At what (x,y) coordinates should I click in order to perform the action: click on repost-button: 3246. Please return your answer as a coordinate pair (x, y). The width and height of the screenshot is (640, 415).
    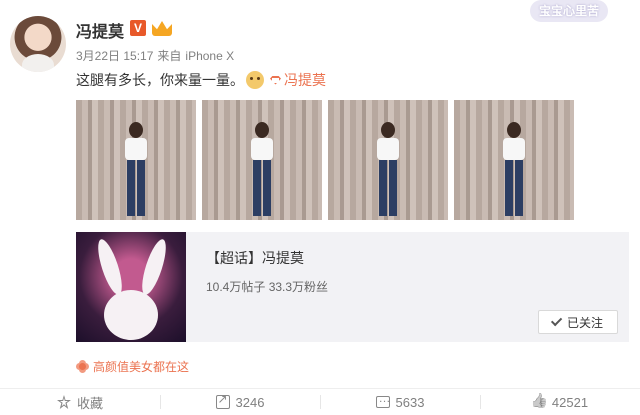
    Looking at the image, I should click on (240, 402).